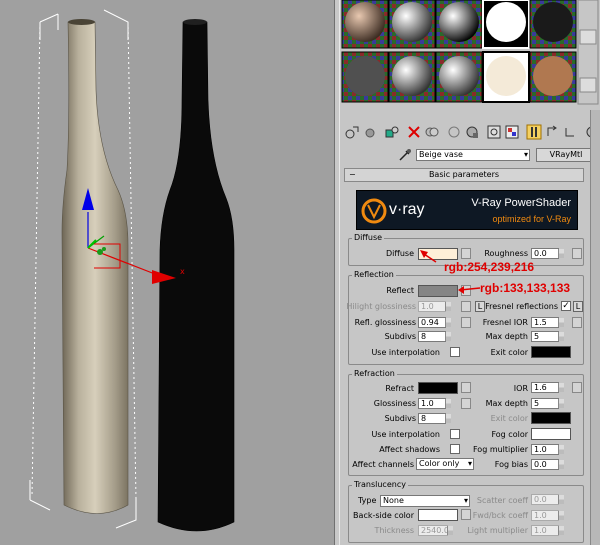 This screenshot has height=545, width=600. Describe the element at coordinates (95, 266) in the screenshot. I see `beige-bottle` at that location.